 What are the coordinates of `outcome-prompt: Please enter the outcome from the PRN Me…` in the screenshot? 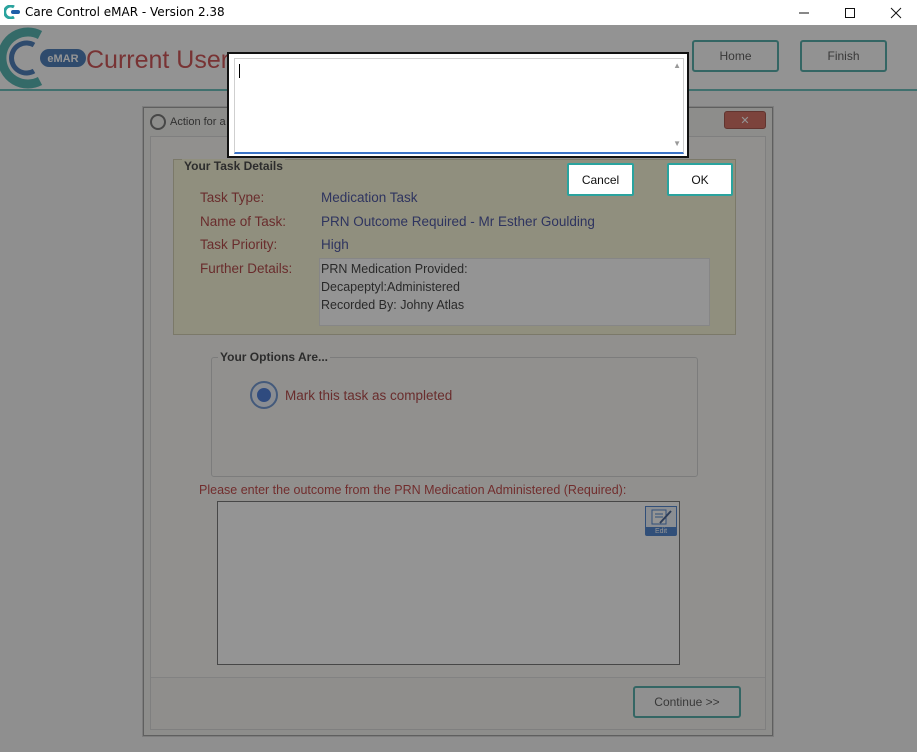 It's located at (413, 490).